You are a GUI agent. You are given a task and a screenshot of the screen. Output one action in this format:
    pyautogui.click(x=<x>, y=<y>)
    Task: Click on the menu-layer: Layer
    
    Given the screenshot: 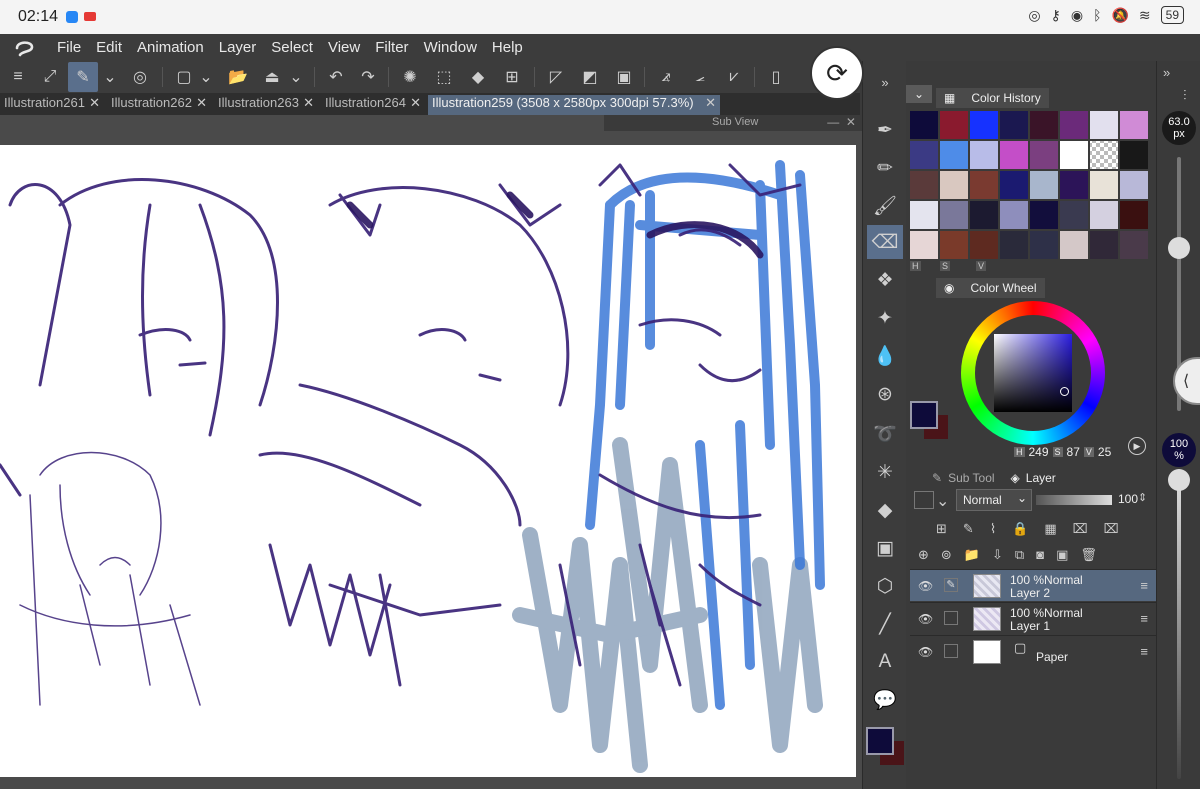 What is the action you would take?
    pyautogui.click(x=238, y=47)
    